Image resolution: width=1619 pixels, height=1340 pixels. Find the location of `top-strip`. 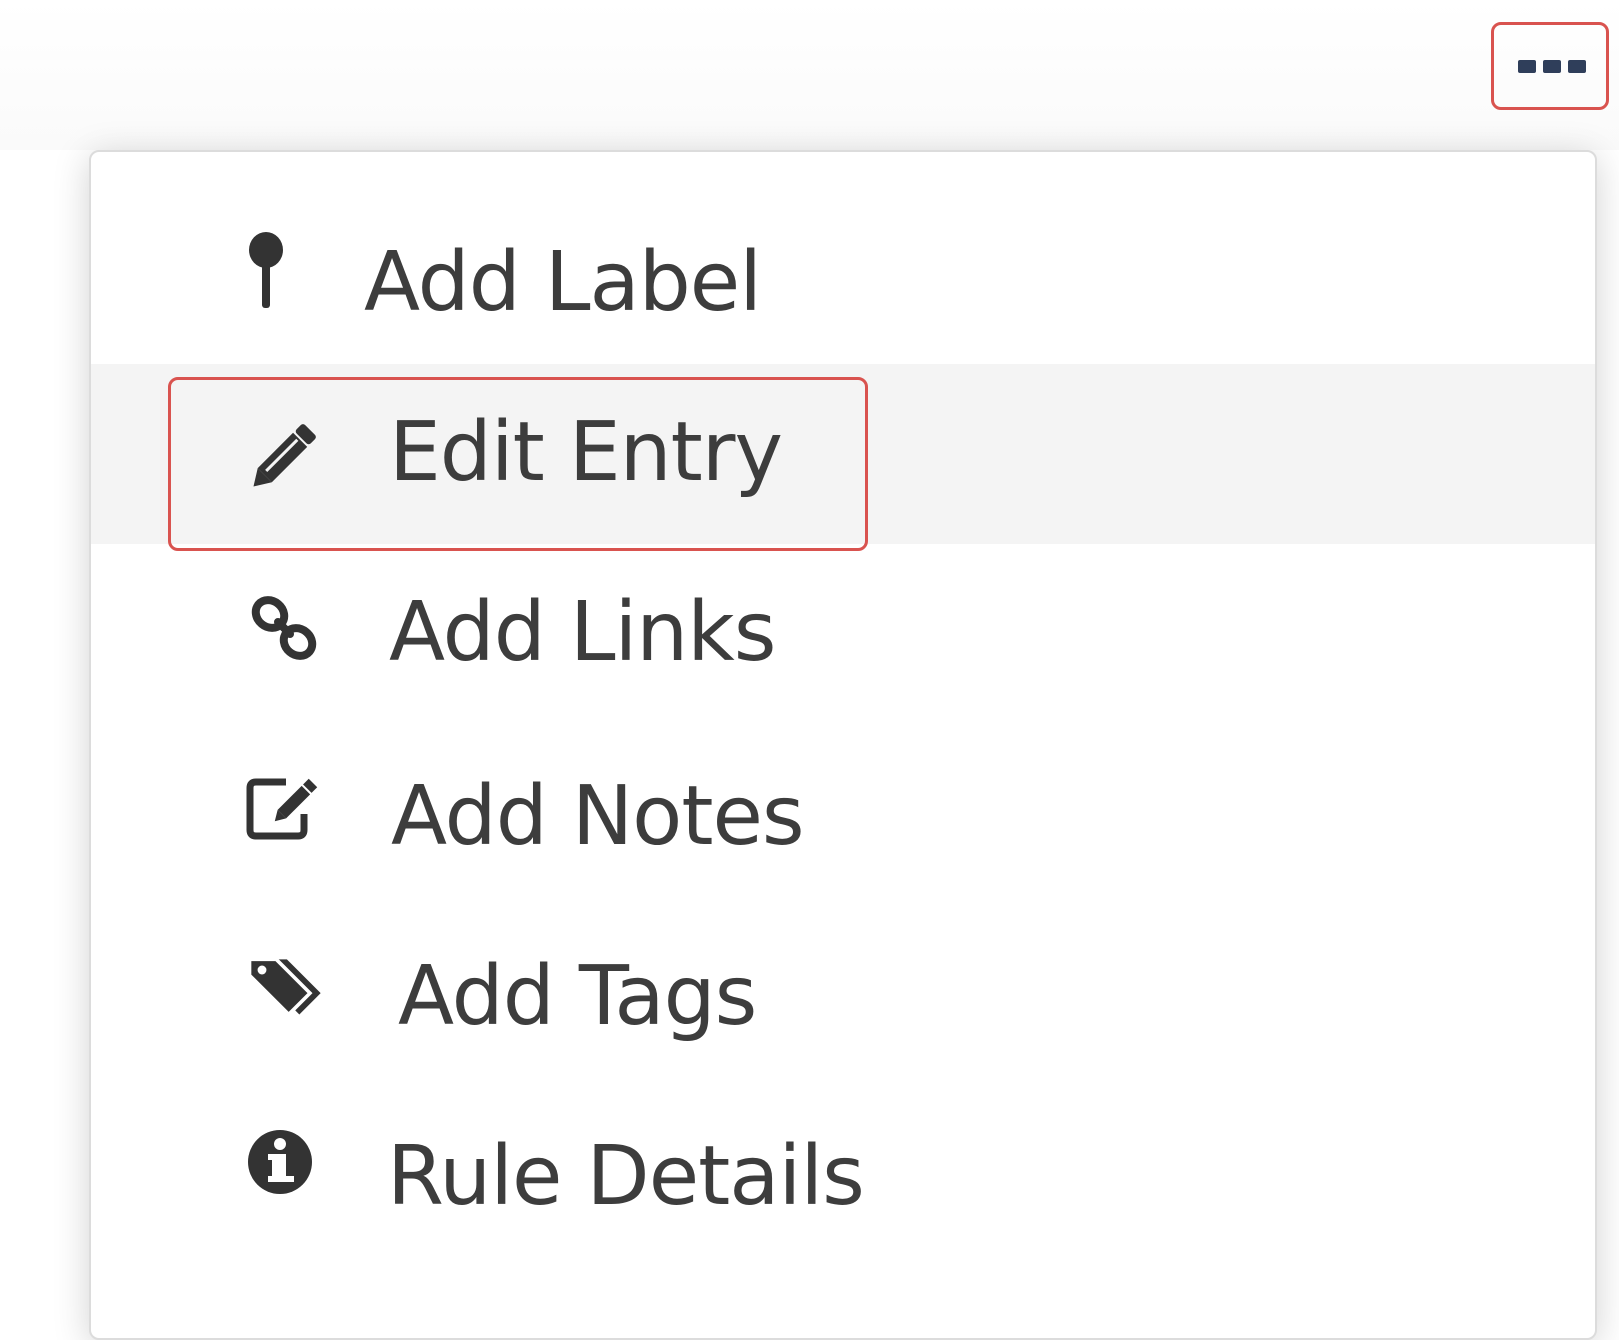

top-strip is located at coordinates (809, 75).